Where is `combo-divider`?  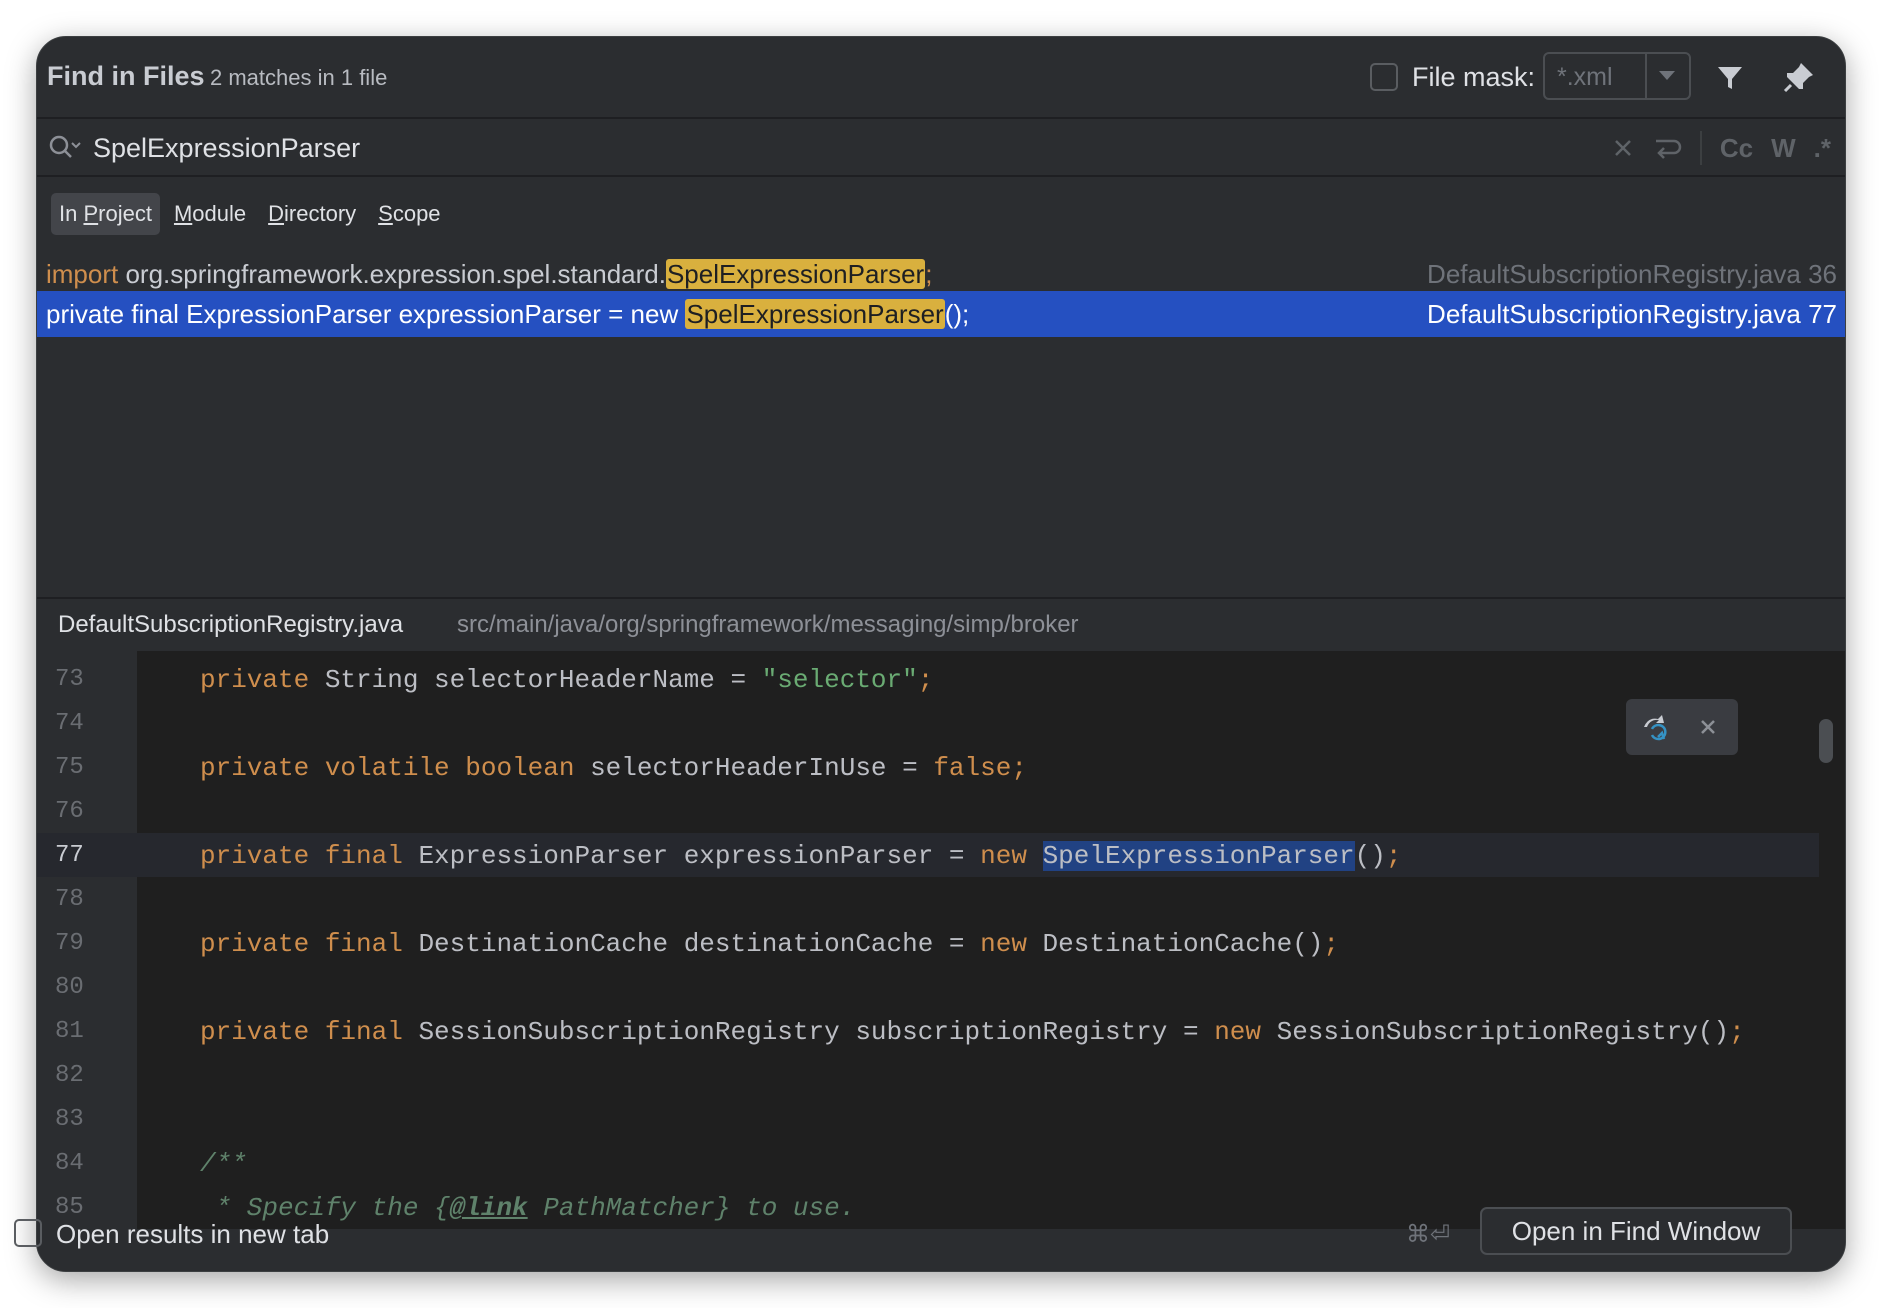 combo-divider is located at coordinates (1646, 76).